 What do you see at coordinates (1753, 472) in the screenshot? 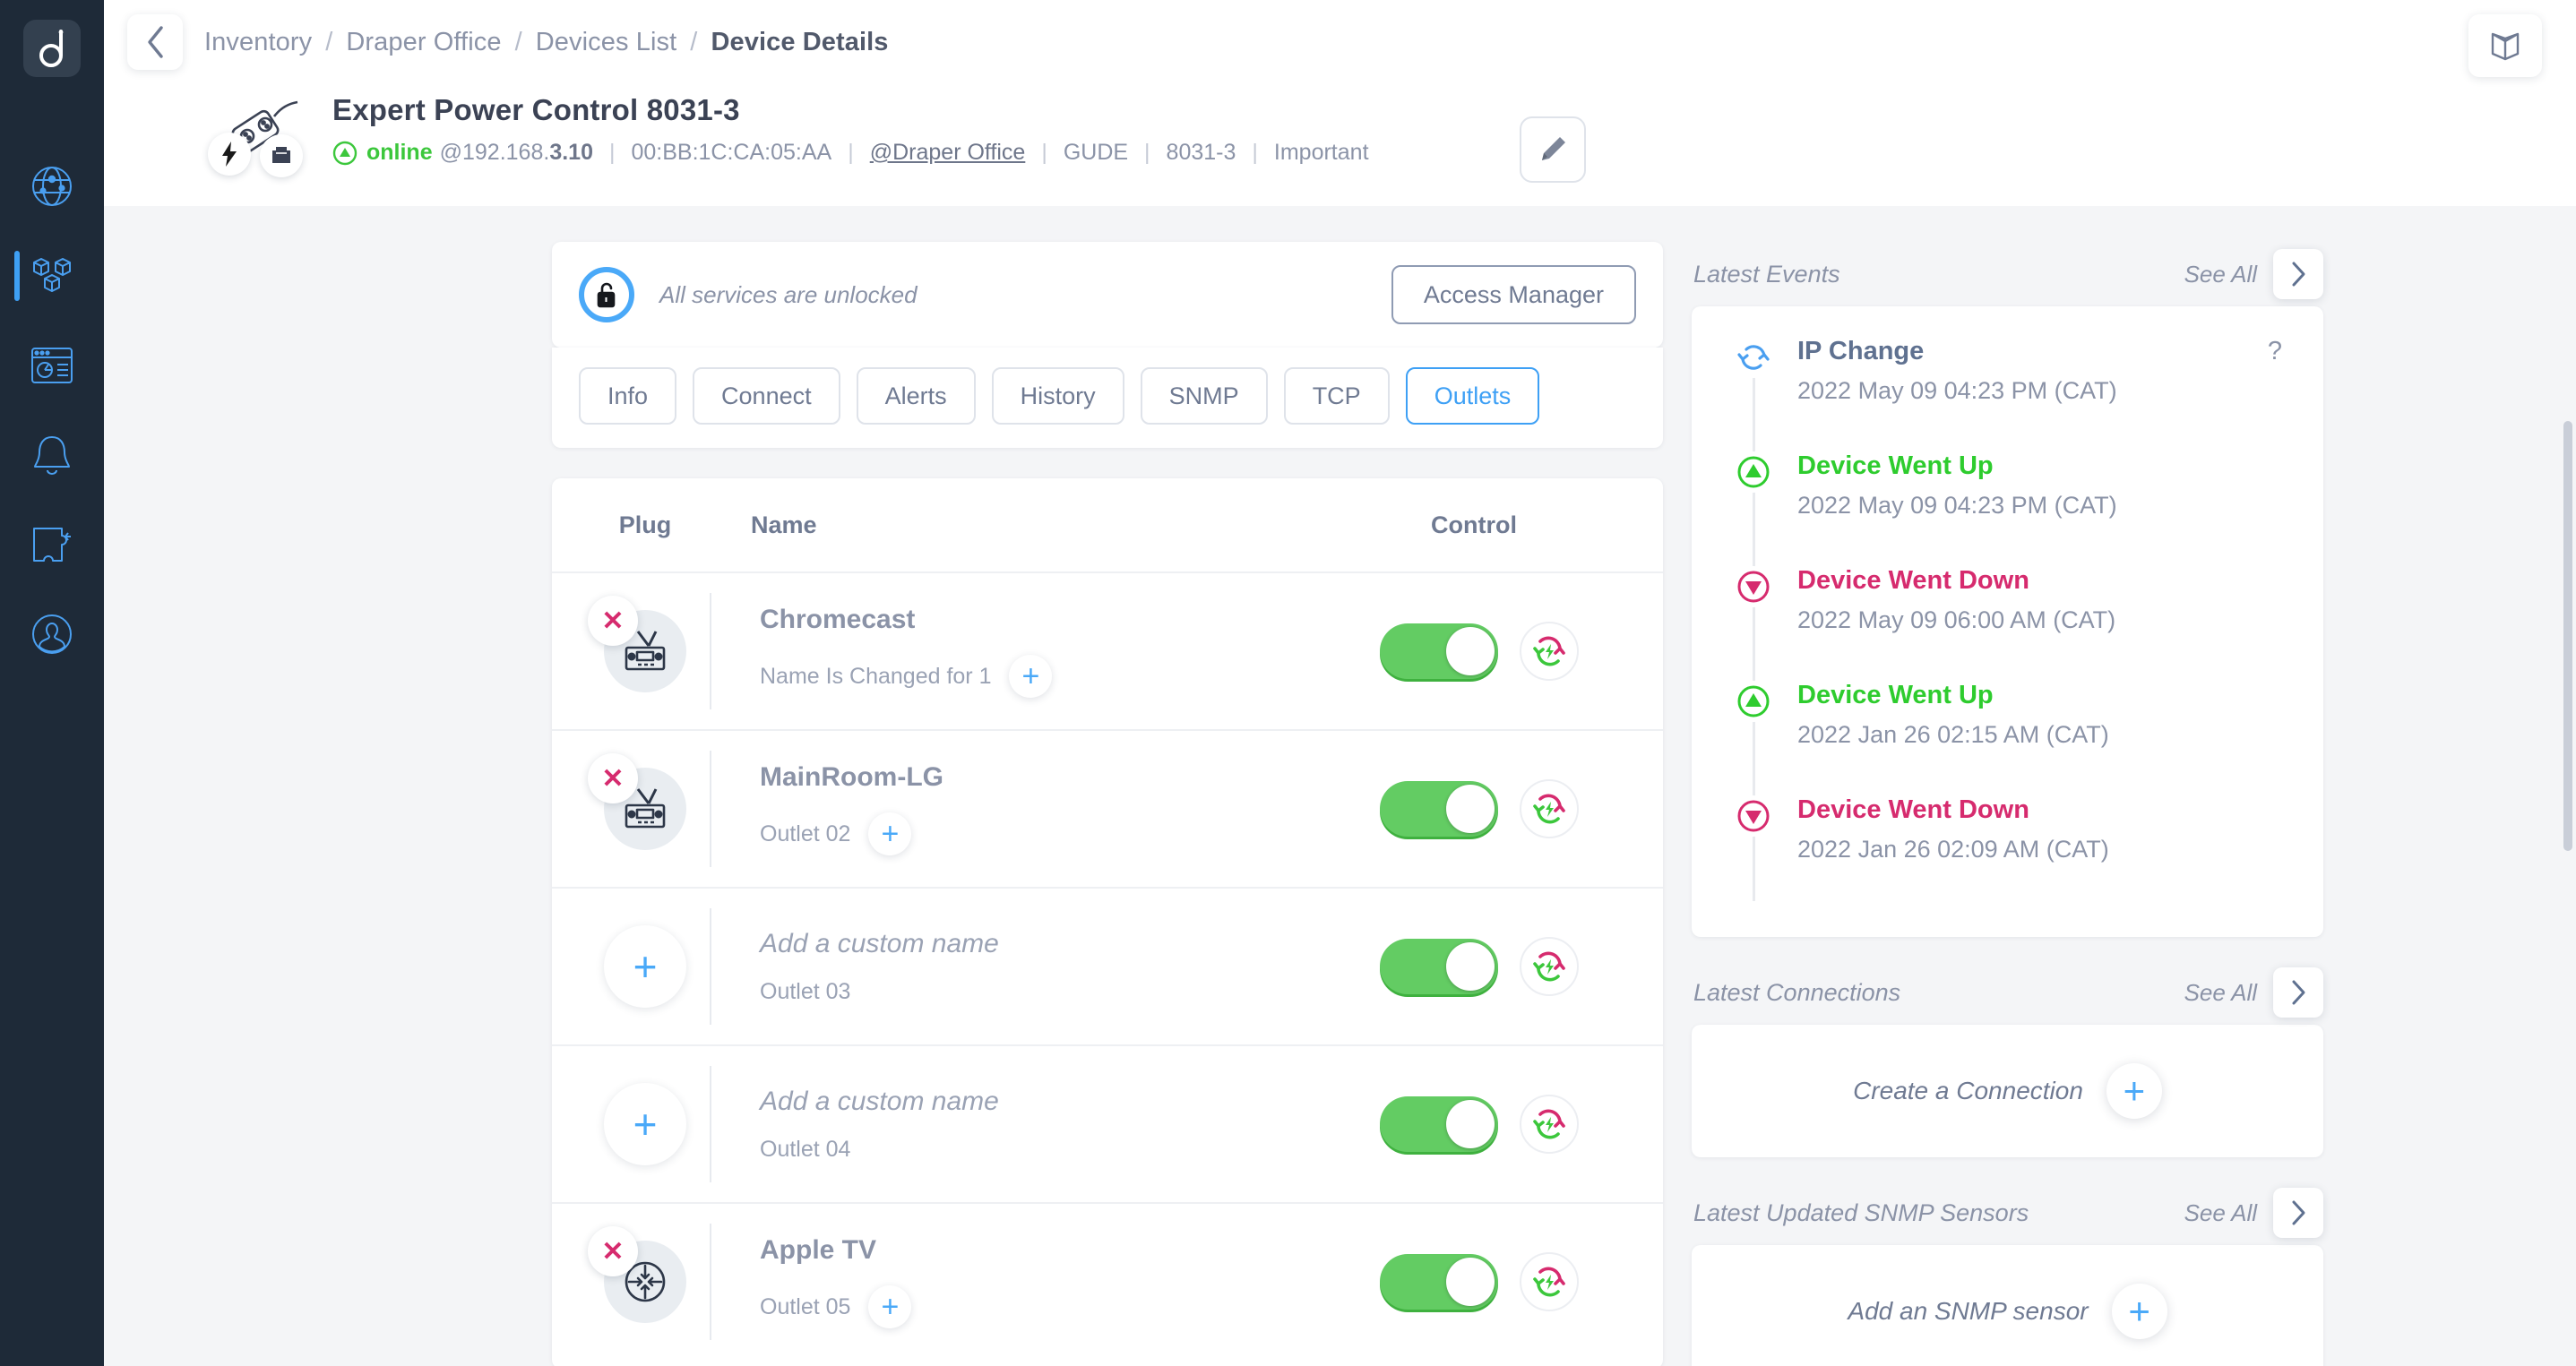
I see `arrow-up-circle-icon` at bounding box center [1753, 472].